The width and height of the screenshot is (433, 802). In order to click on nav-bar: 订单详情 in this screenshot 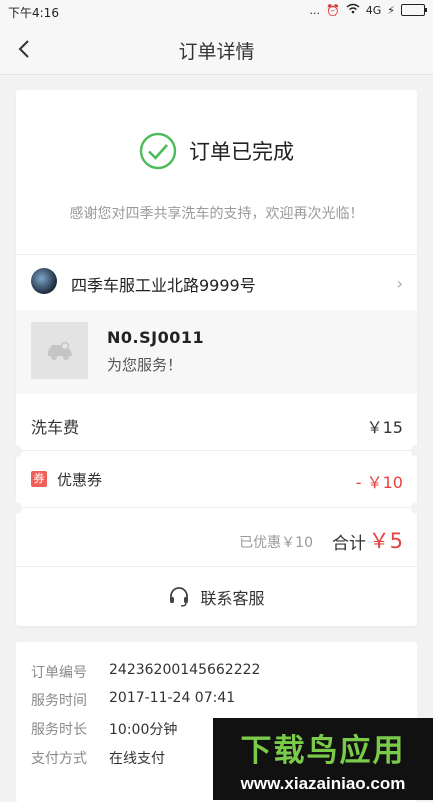, I will do `click(216, 49)`.